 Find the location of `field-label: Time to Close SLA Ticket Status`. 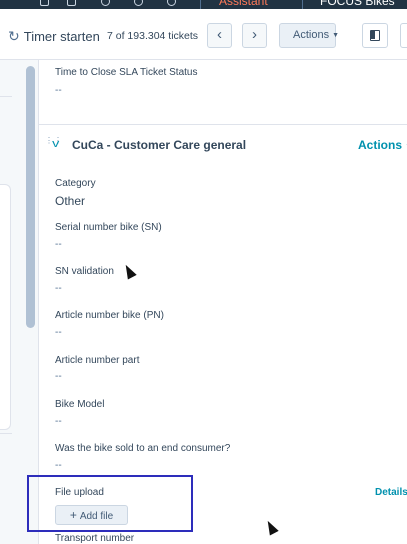

field-label: Time to Close SLA Ticket Status is located at coordinates (126, 72).